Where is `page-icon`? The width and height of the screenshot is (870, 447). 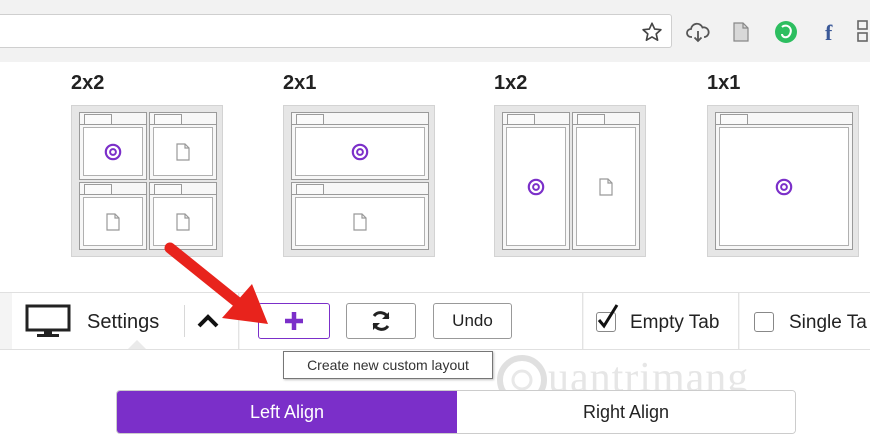 page-icon is located at coordinates (741, 32).